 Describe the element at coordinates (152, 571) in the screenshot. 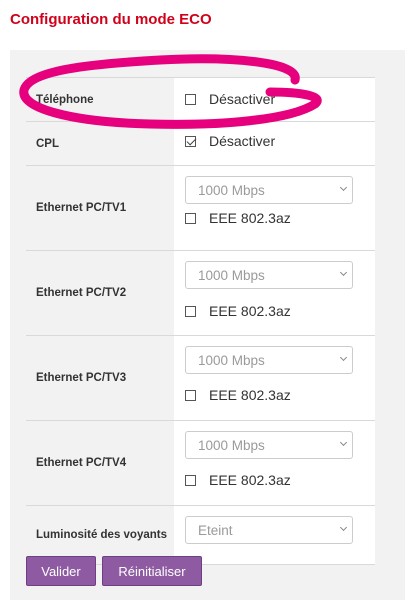

I see `reinitialiser-button: Réinitialiser` at that location.